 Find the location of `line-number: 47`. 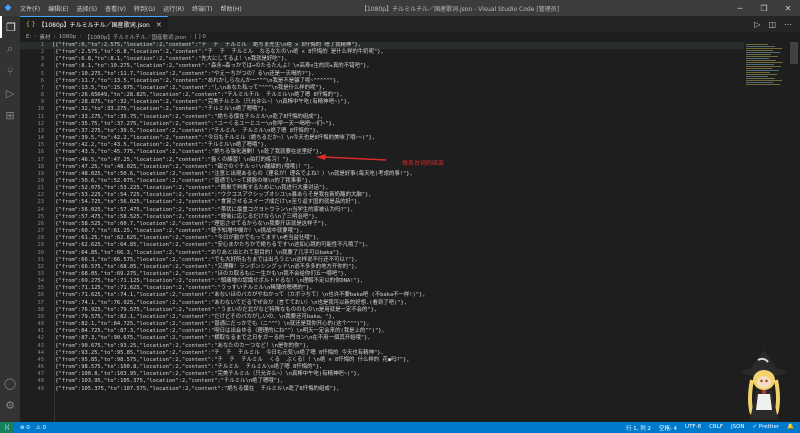

line-number: 47 is located at coordinates (41, 374).